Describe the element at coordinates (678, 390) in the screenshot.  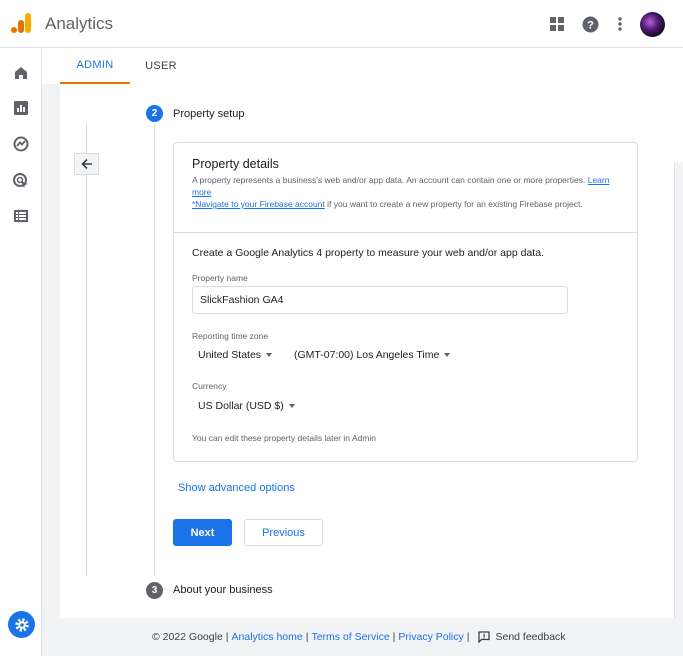
I see `scrollbar` at that location.